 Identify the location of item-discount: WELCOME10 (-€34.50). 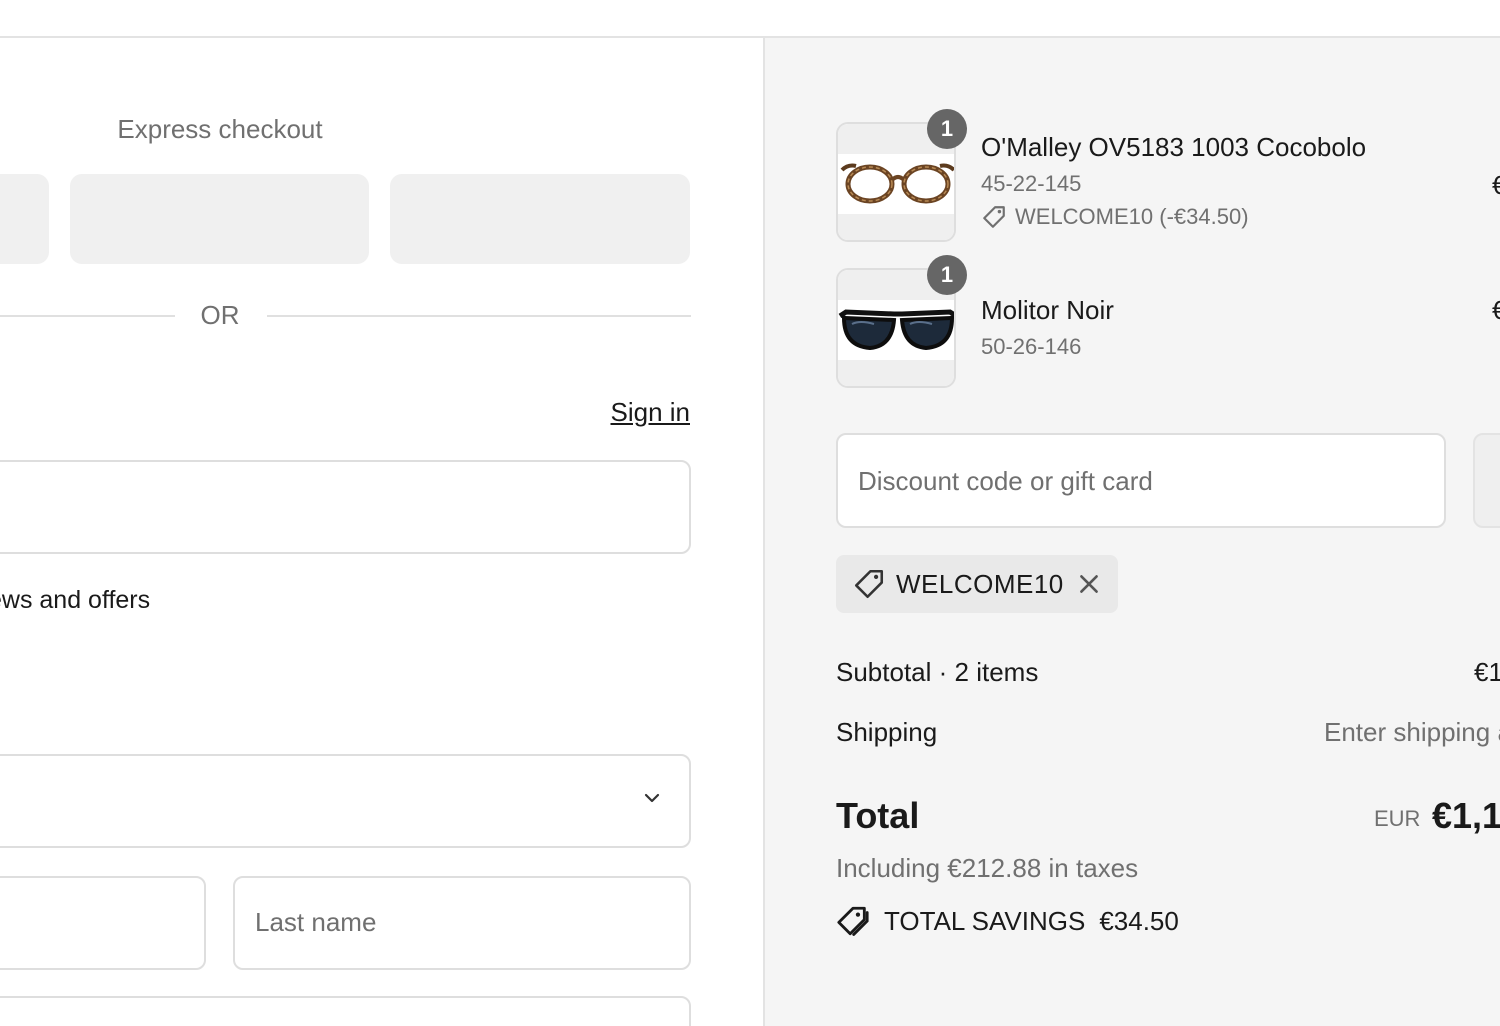
(1115, 217).